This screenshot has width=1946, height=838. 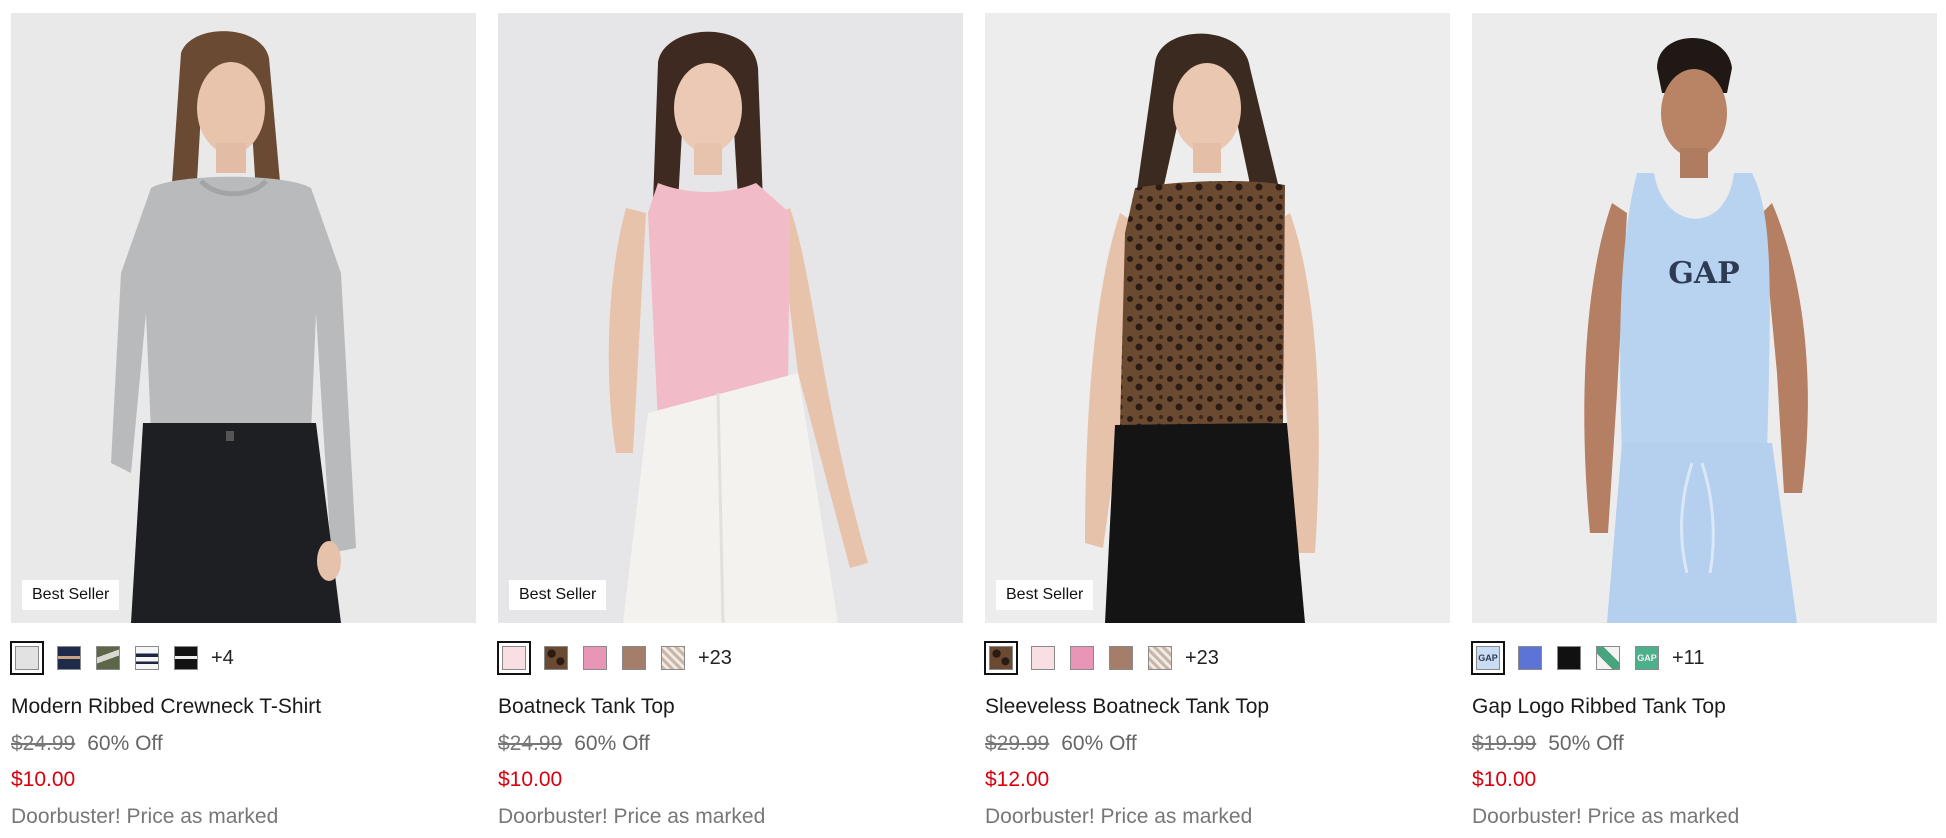 What do you see at coordinates (1217, 744) in the screenshot?
I see `price-row: $29.99 60% Off` at bounding box center [1217, 744].